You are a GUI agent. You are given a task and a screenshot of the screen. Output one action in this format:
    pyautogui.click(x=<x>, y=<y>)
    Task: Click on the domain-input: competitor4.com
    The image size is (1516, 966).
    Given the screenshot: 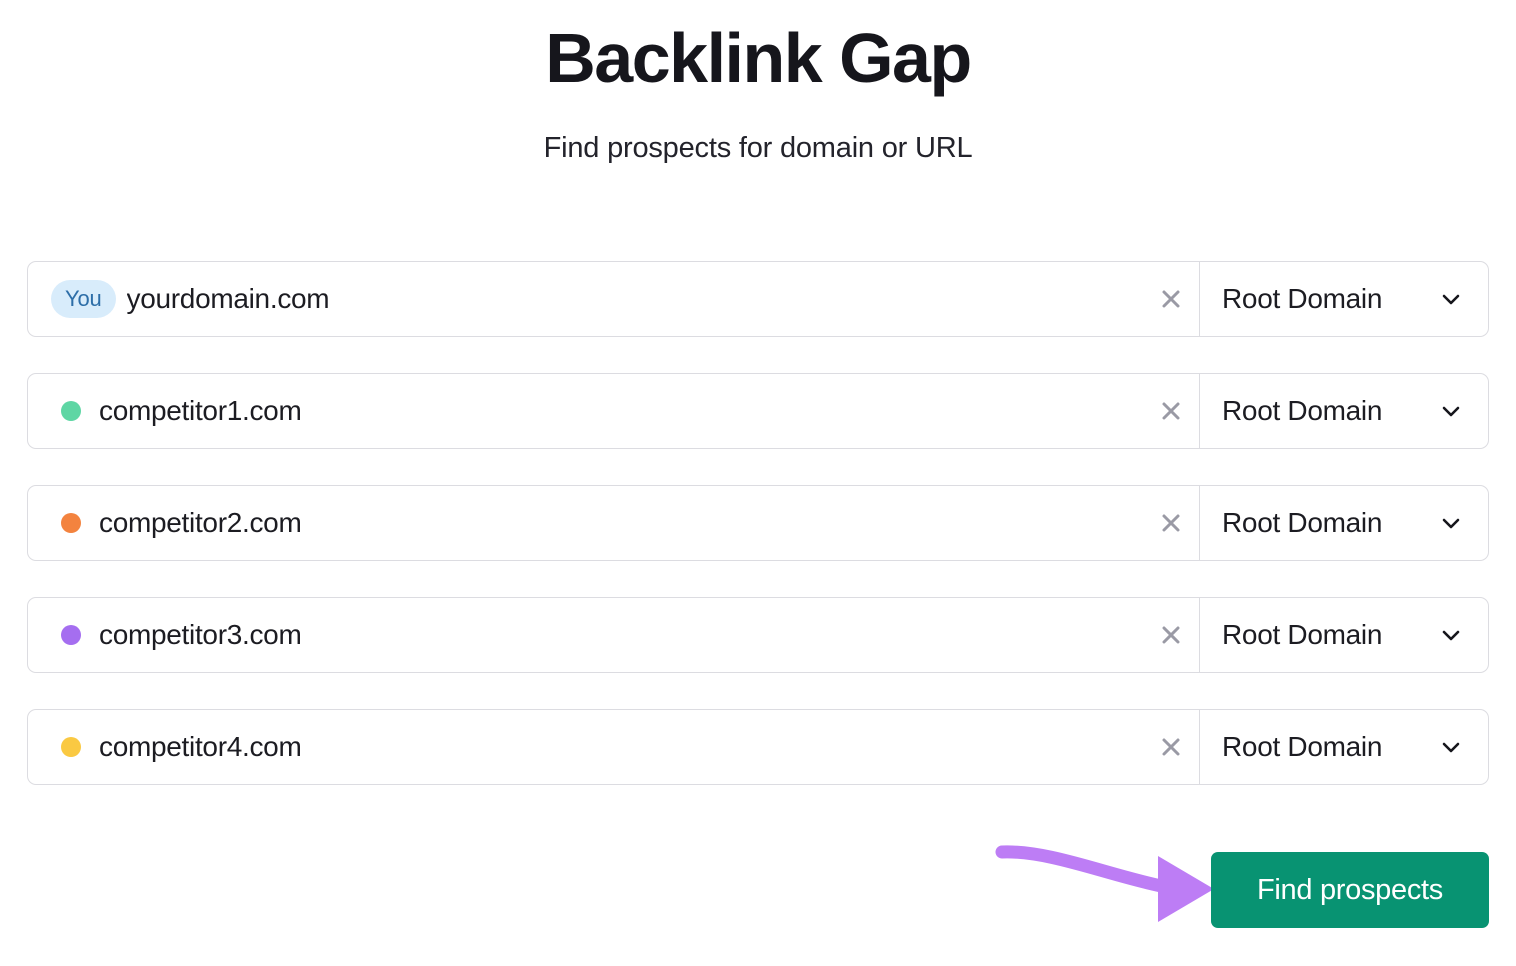 What is the action you would take?
    pyautogui.click(x=585, y=747)
    